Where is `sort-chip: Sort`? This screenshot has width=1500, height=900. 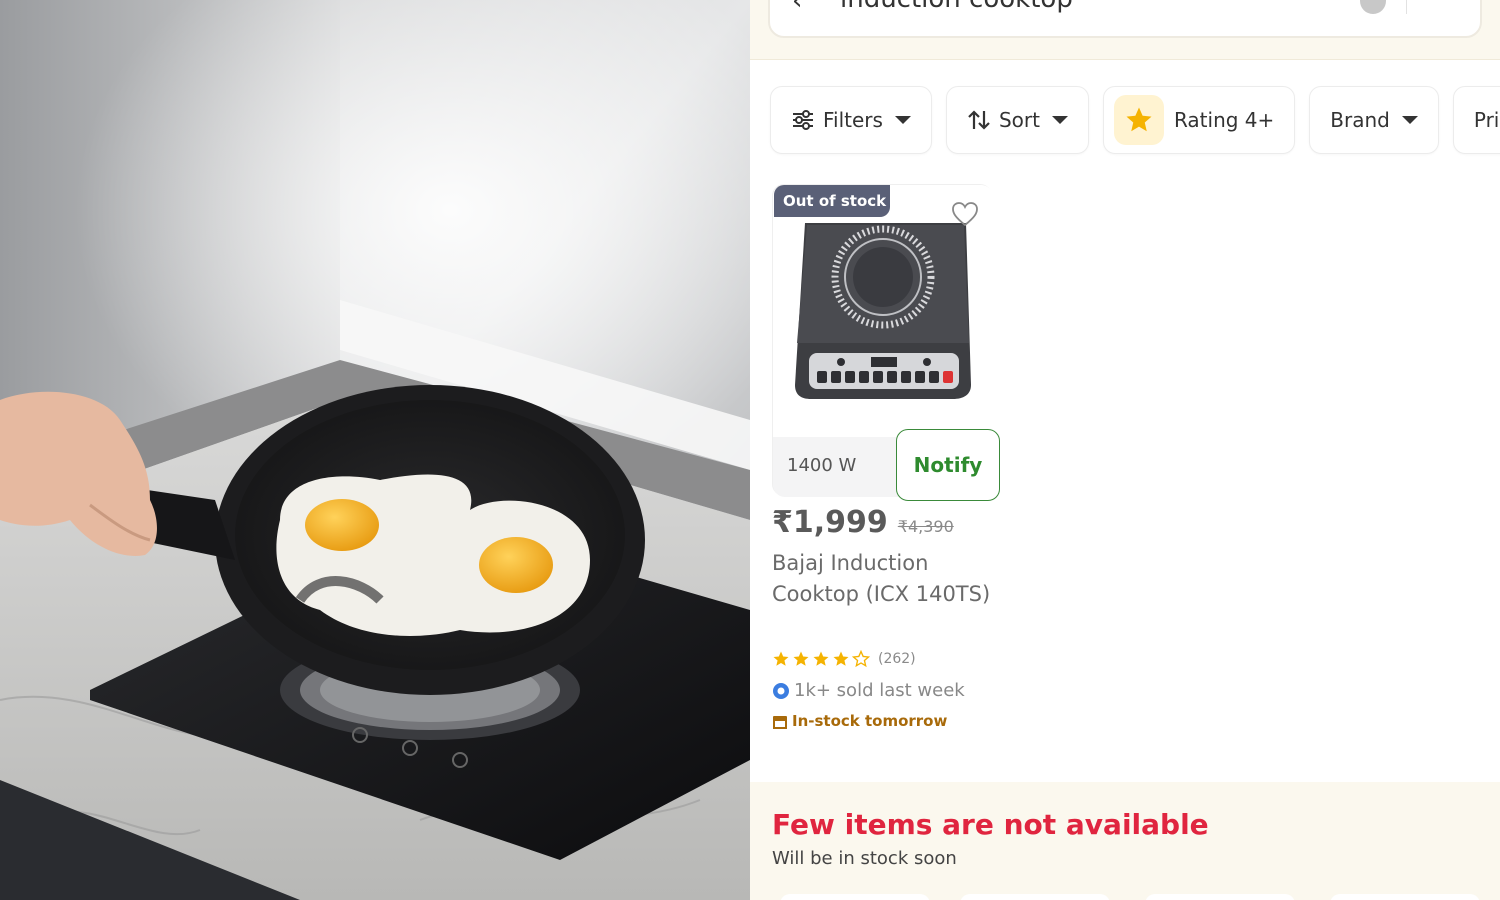 sort-chip: Sort is located at coordinates (1017, 120).